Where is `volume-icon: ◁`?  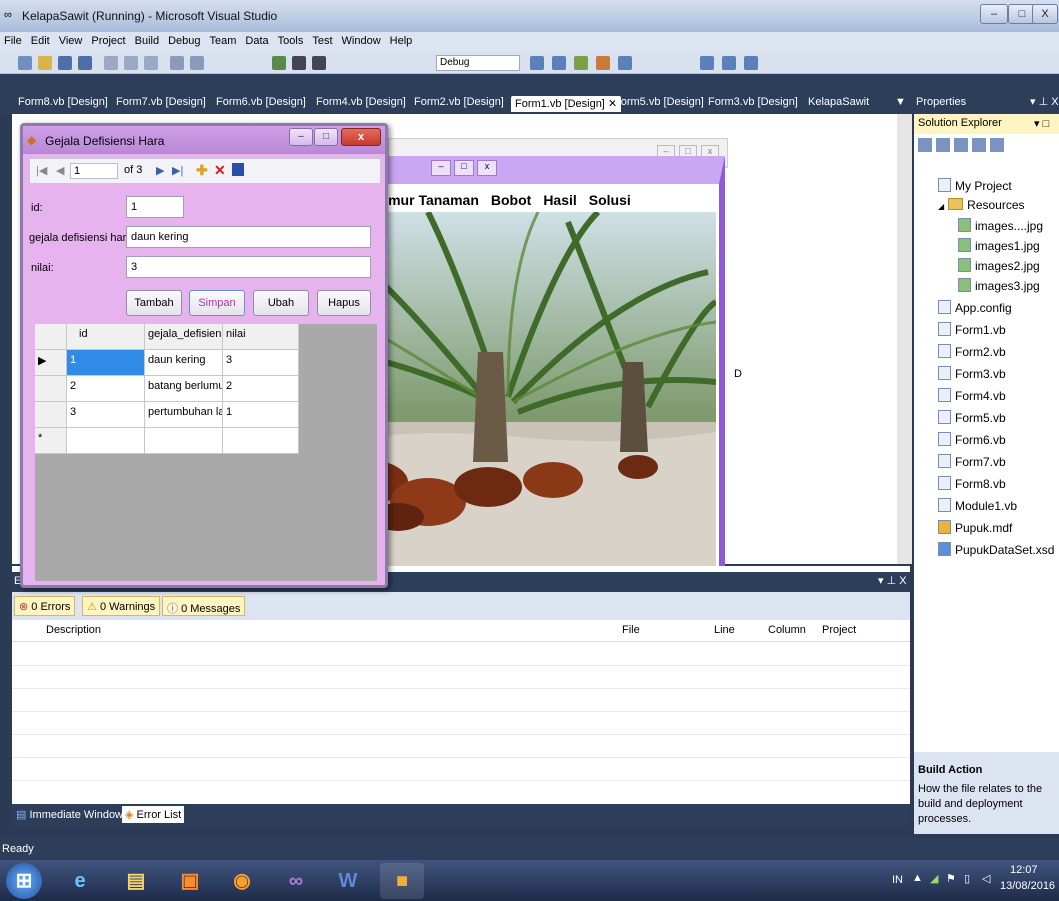
volume-icon: ◁ is located at coordinates (986, 878).